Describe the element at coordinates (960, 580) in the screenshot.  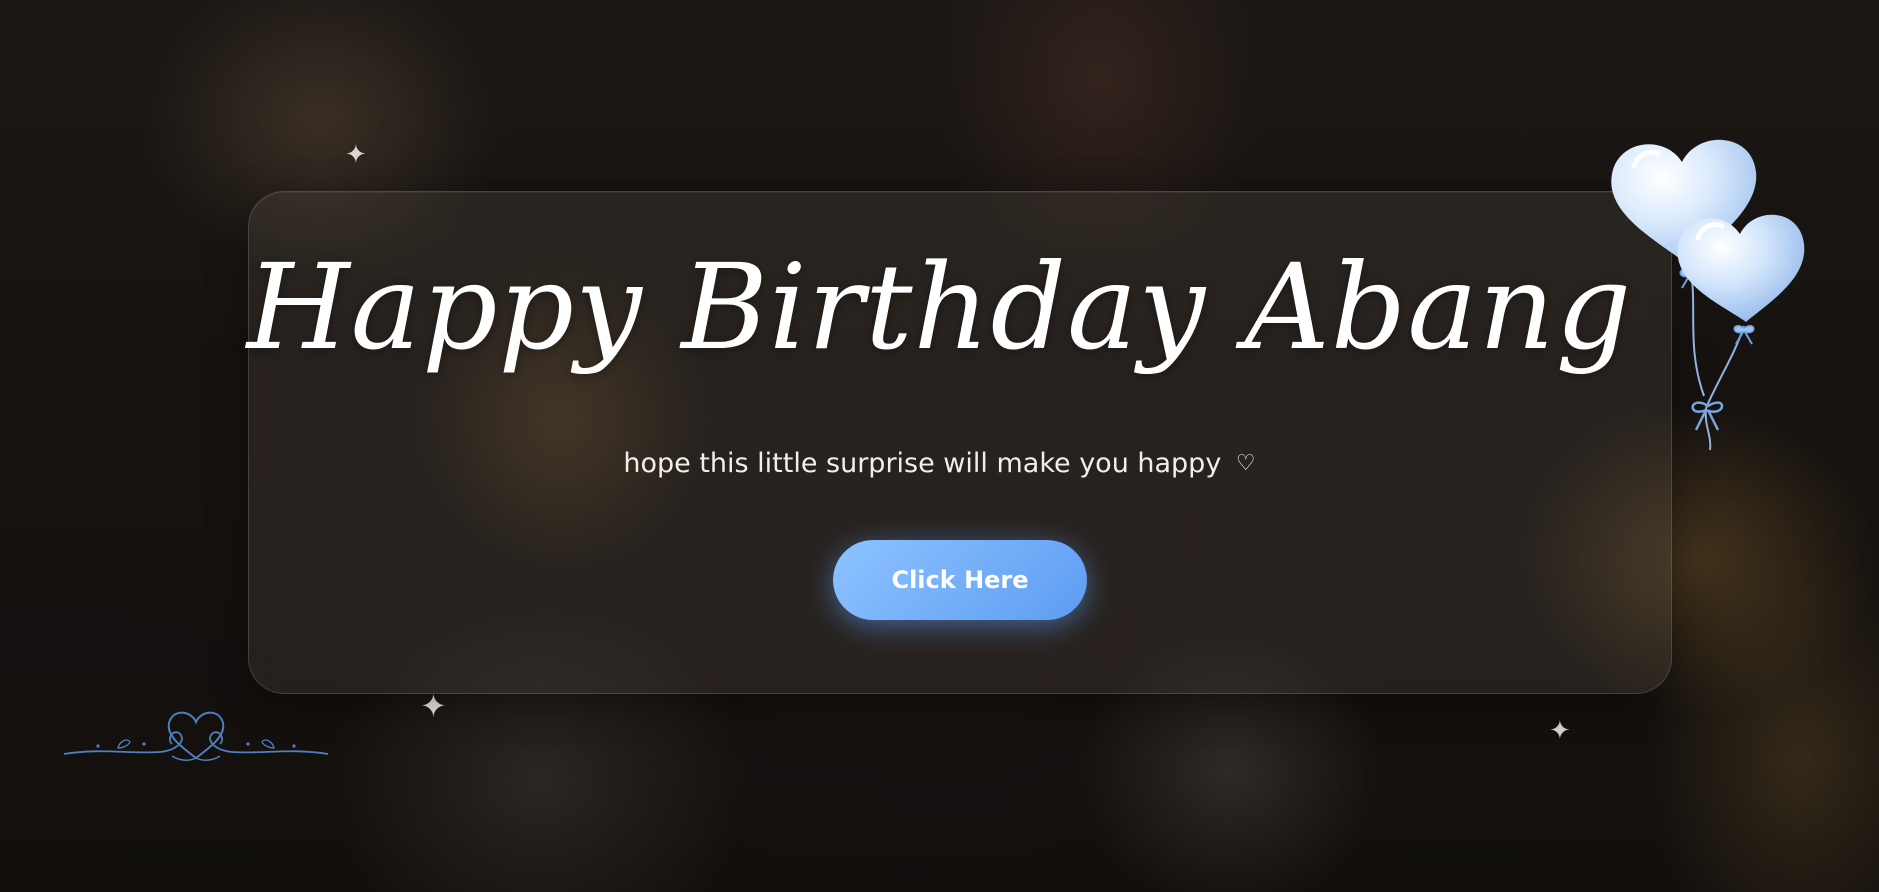
I see `click-here-button: Click Here` at that location.